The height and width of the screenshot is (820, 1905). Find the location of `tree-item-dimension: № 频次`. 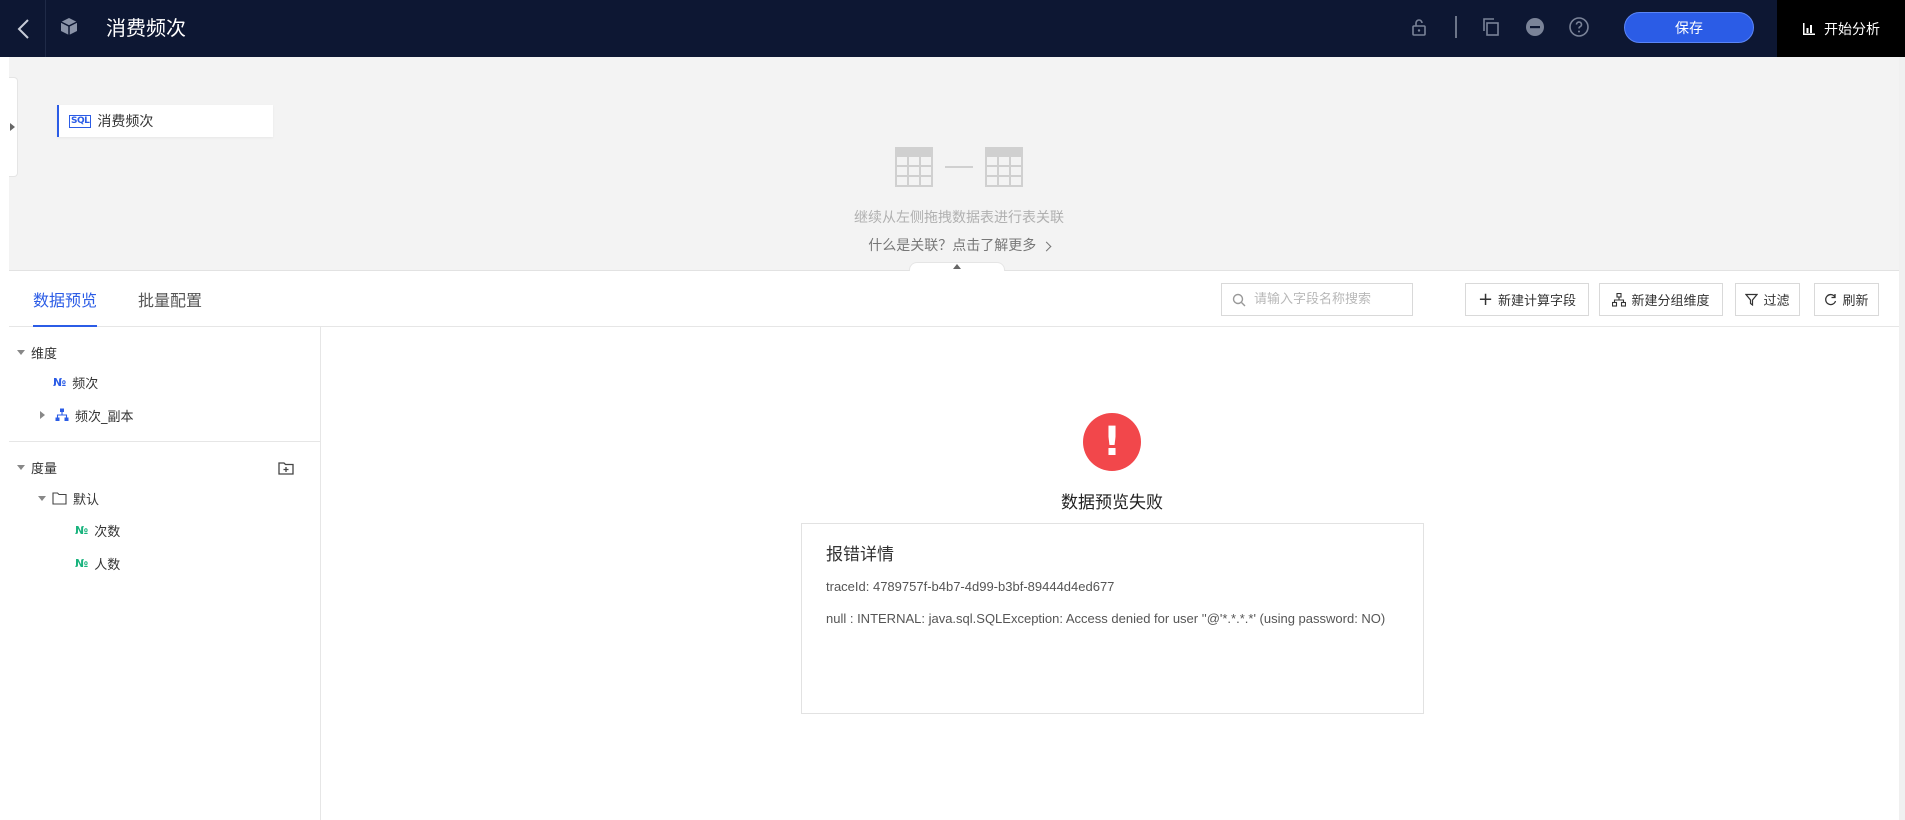

tree-item-dimension: № 频次 is located at coordinates (75, 382).